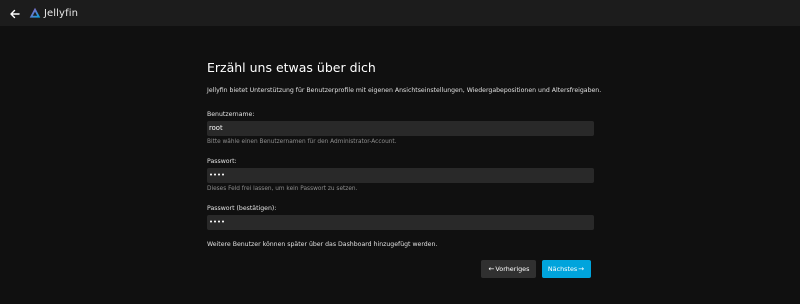 The width and height of the screenshot is (800, 304). I want to click on arrow-right-icon: →, so click(581, 269).